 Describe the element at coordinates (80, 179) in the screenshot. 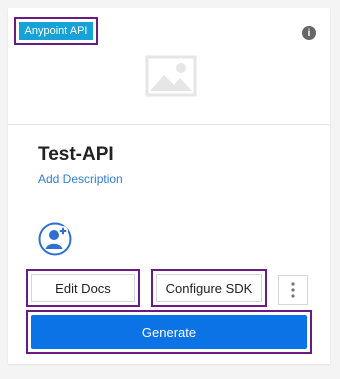

I see `add-description-link: Add Description` at that location.